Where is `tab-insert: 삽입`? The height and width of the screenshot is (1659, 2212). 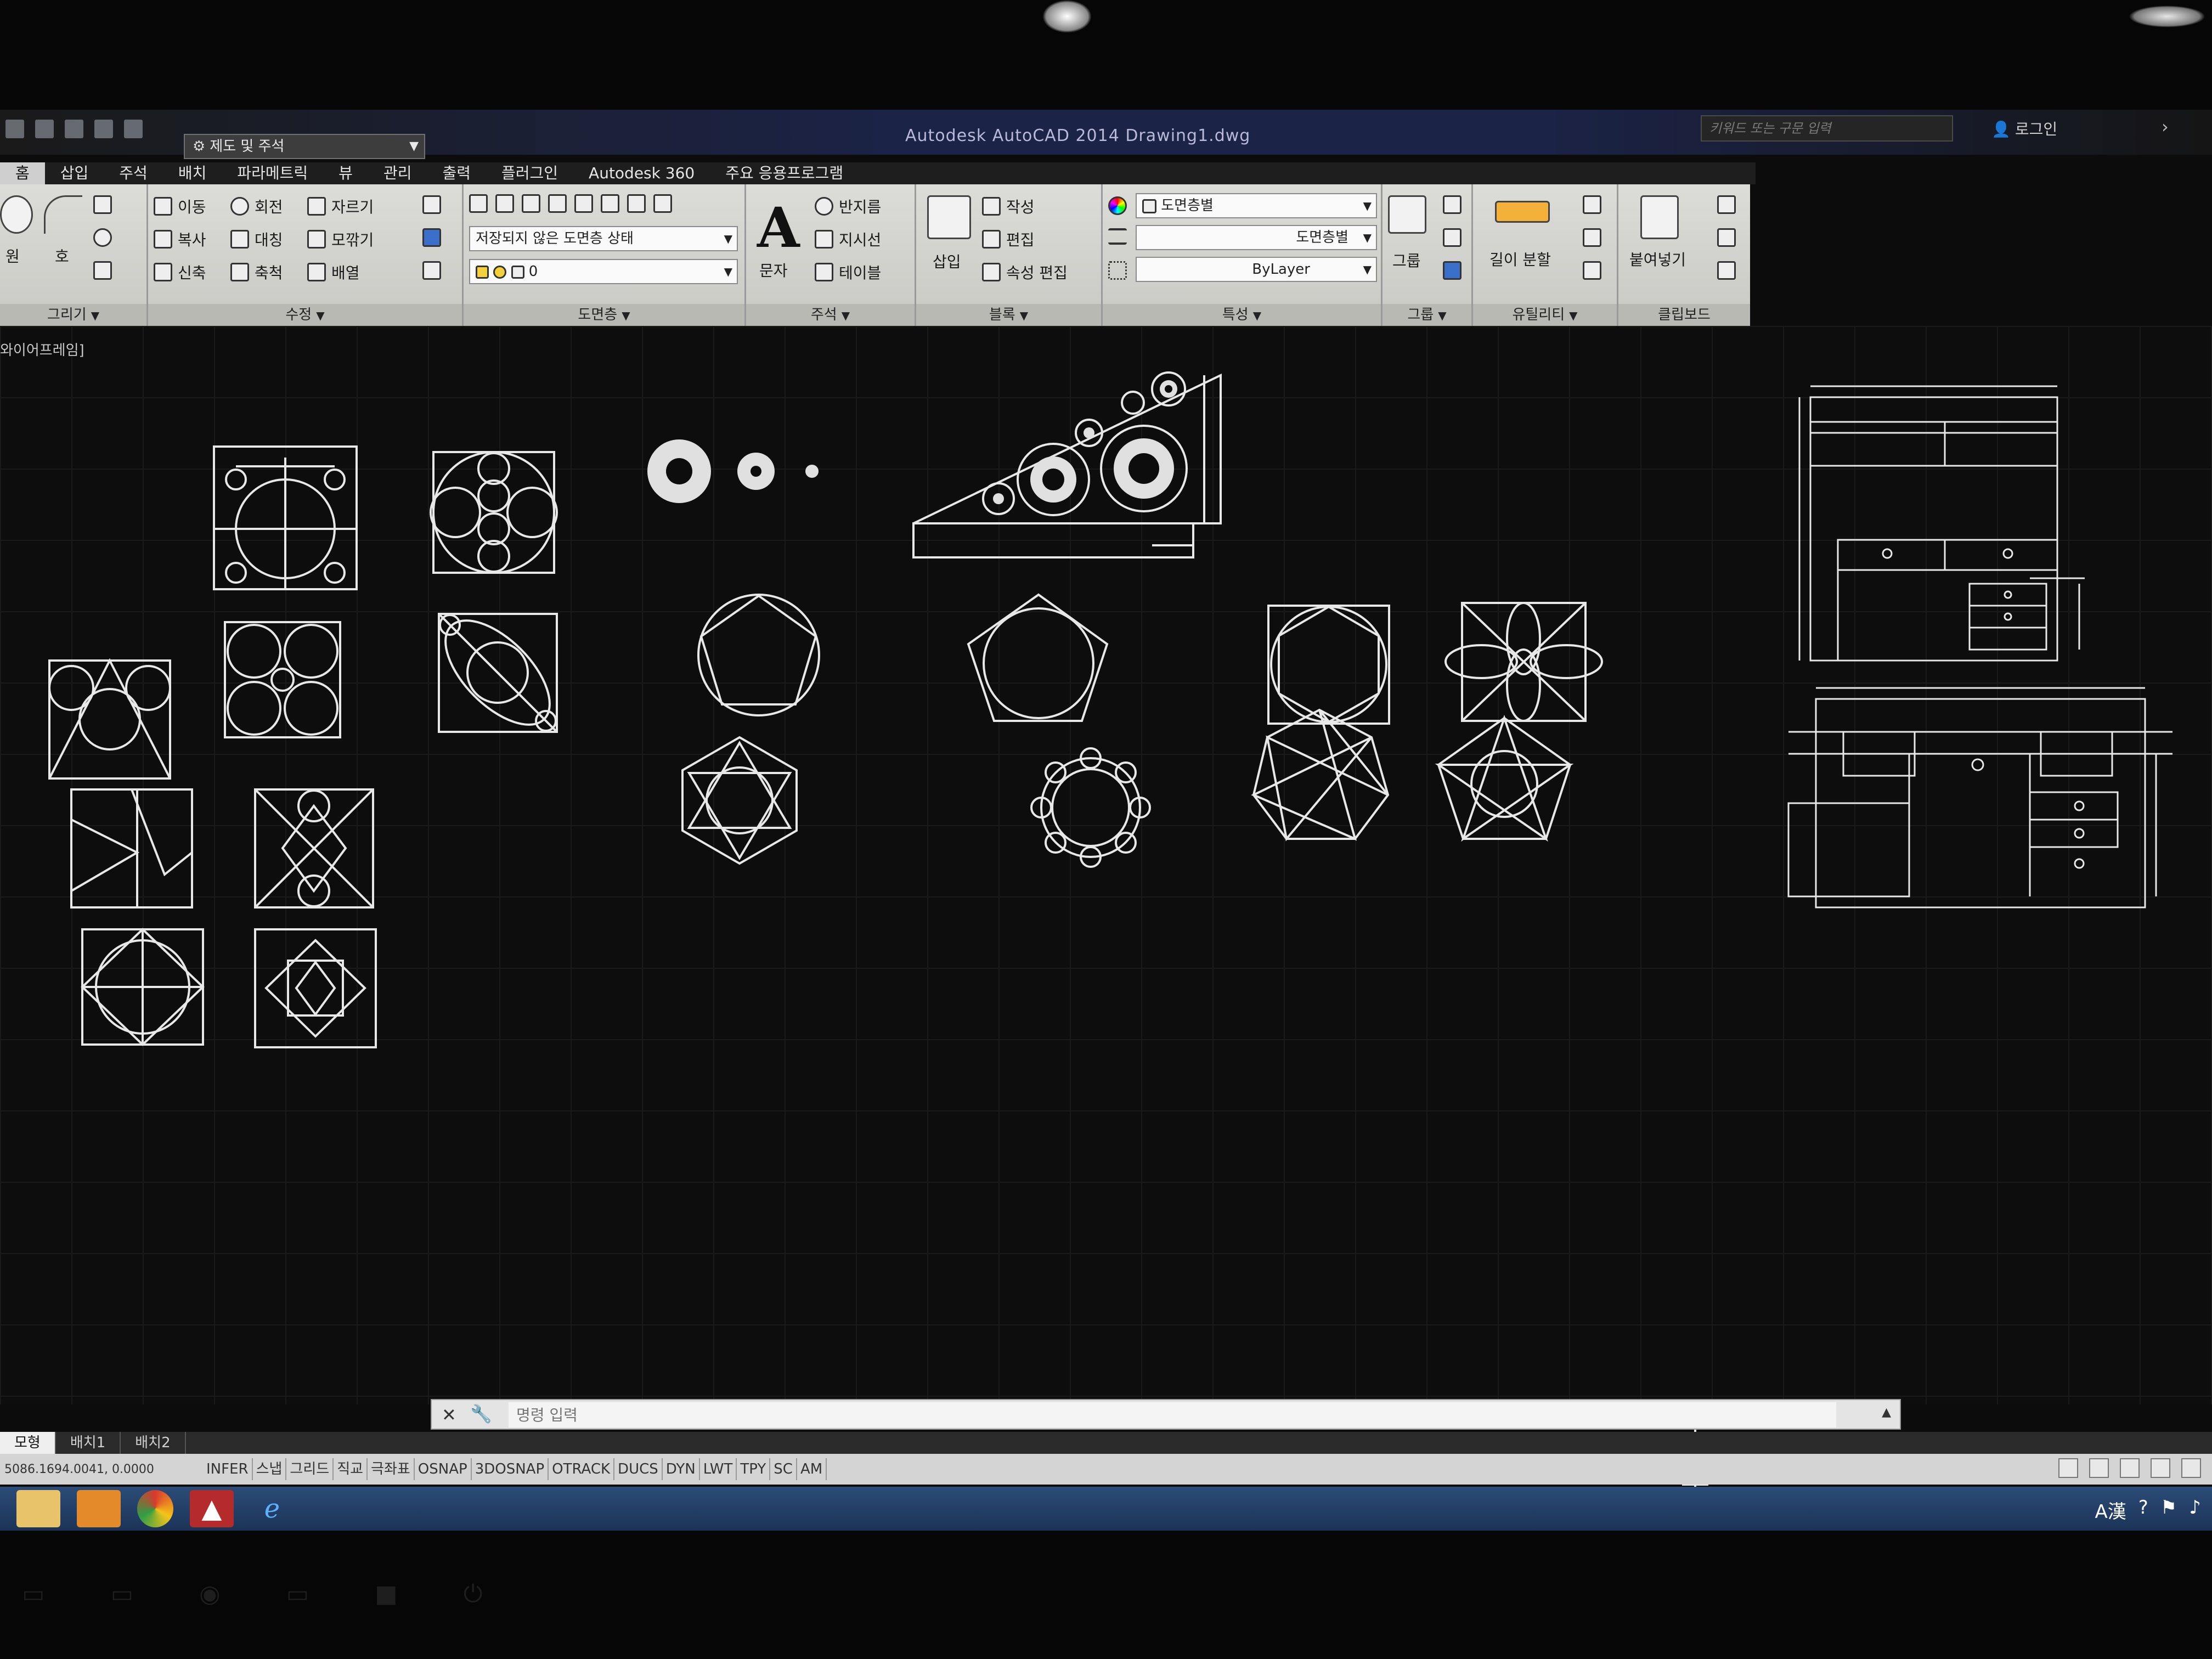
tab-insert: 삽입 is located at coordinates (74, 173).